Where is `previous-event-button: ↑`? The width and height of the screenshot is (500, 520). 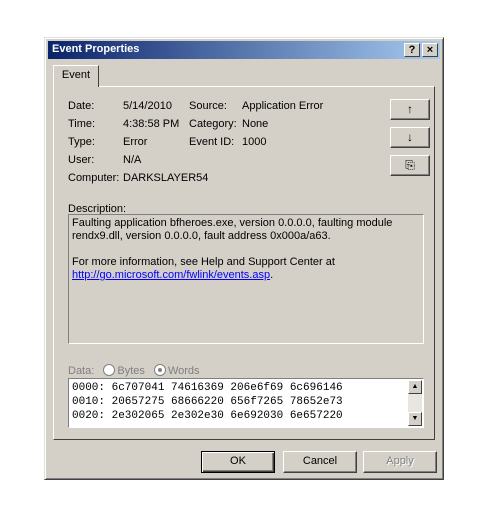
previous-event-button: ↑ is located at coordinates (410, 109).